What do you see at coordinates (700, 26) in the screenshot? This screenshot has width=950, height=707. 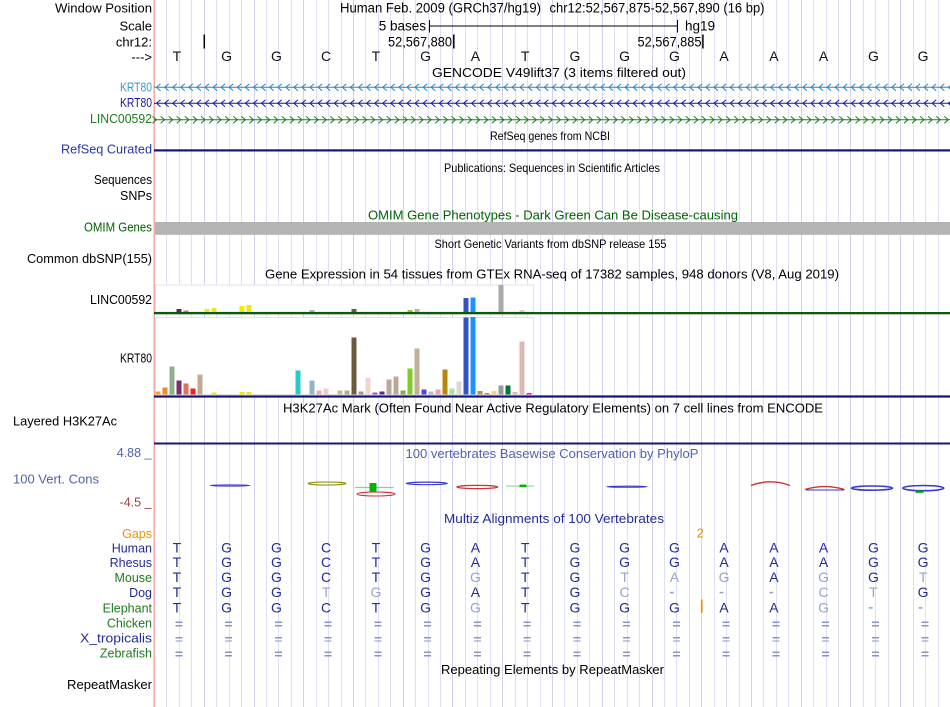 I see `svg-text: hg19` at bounding box center [700, 26].